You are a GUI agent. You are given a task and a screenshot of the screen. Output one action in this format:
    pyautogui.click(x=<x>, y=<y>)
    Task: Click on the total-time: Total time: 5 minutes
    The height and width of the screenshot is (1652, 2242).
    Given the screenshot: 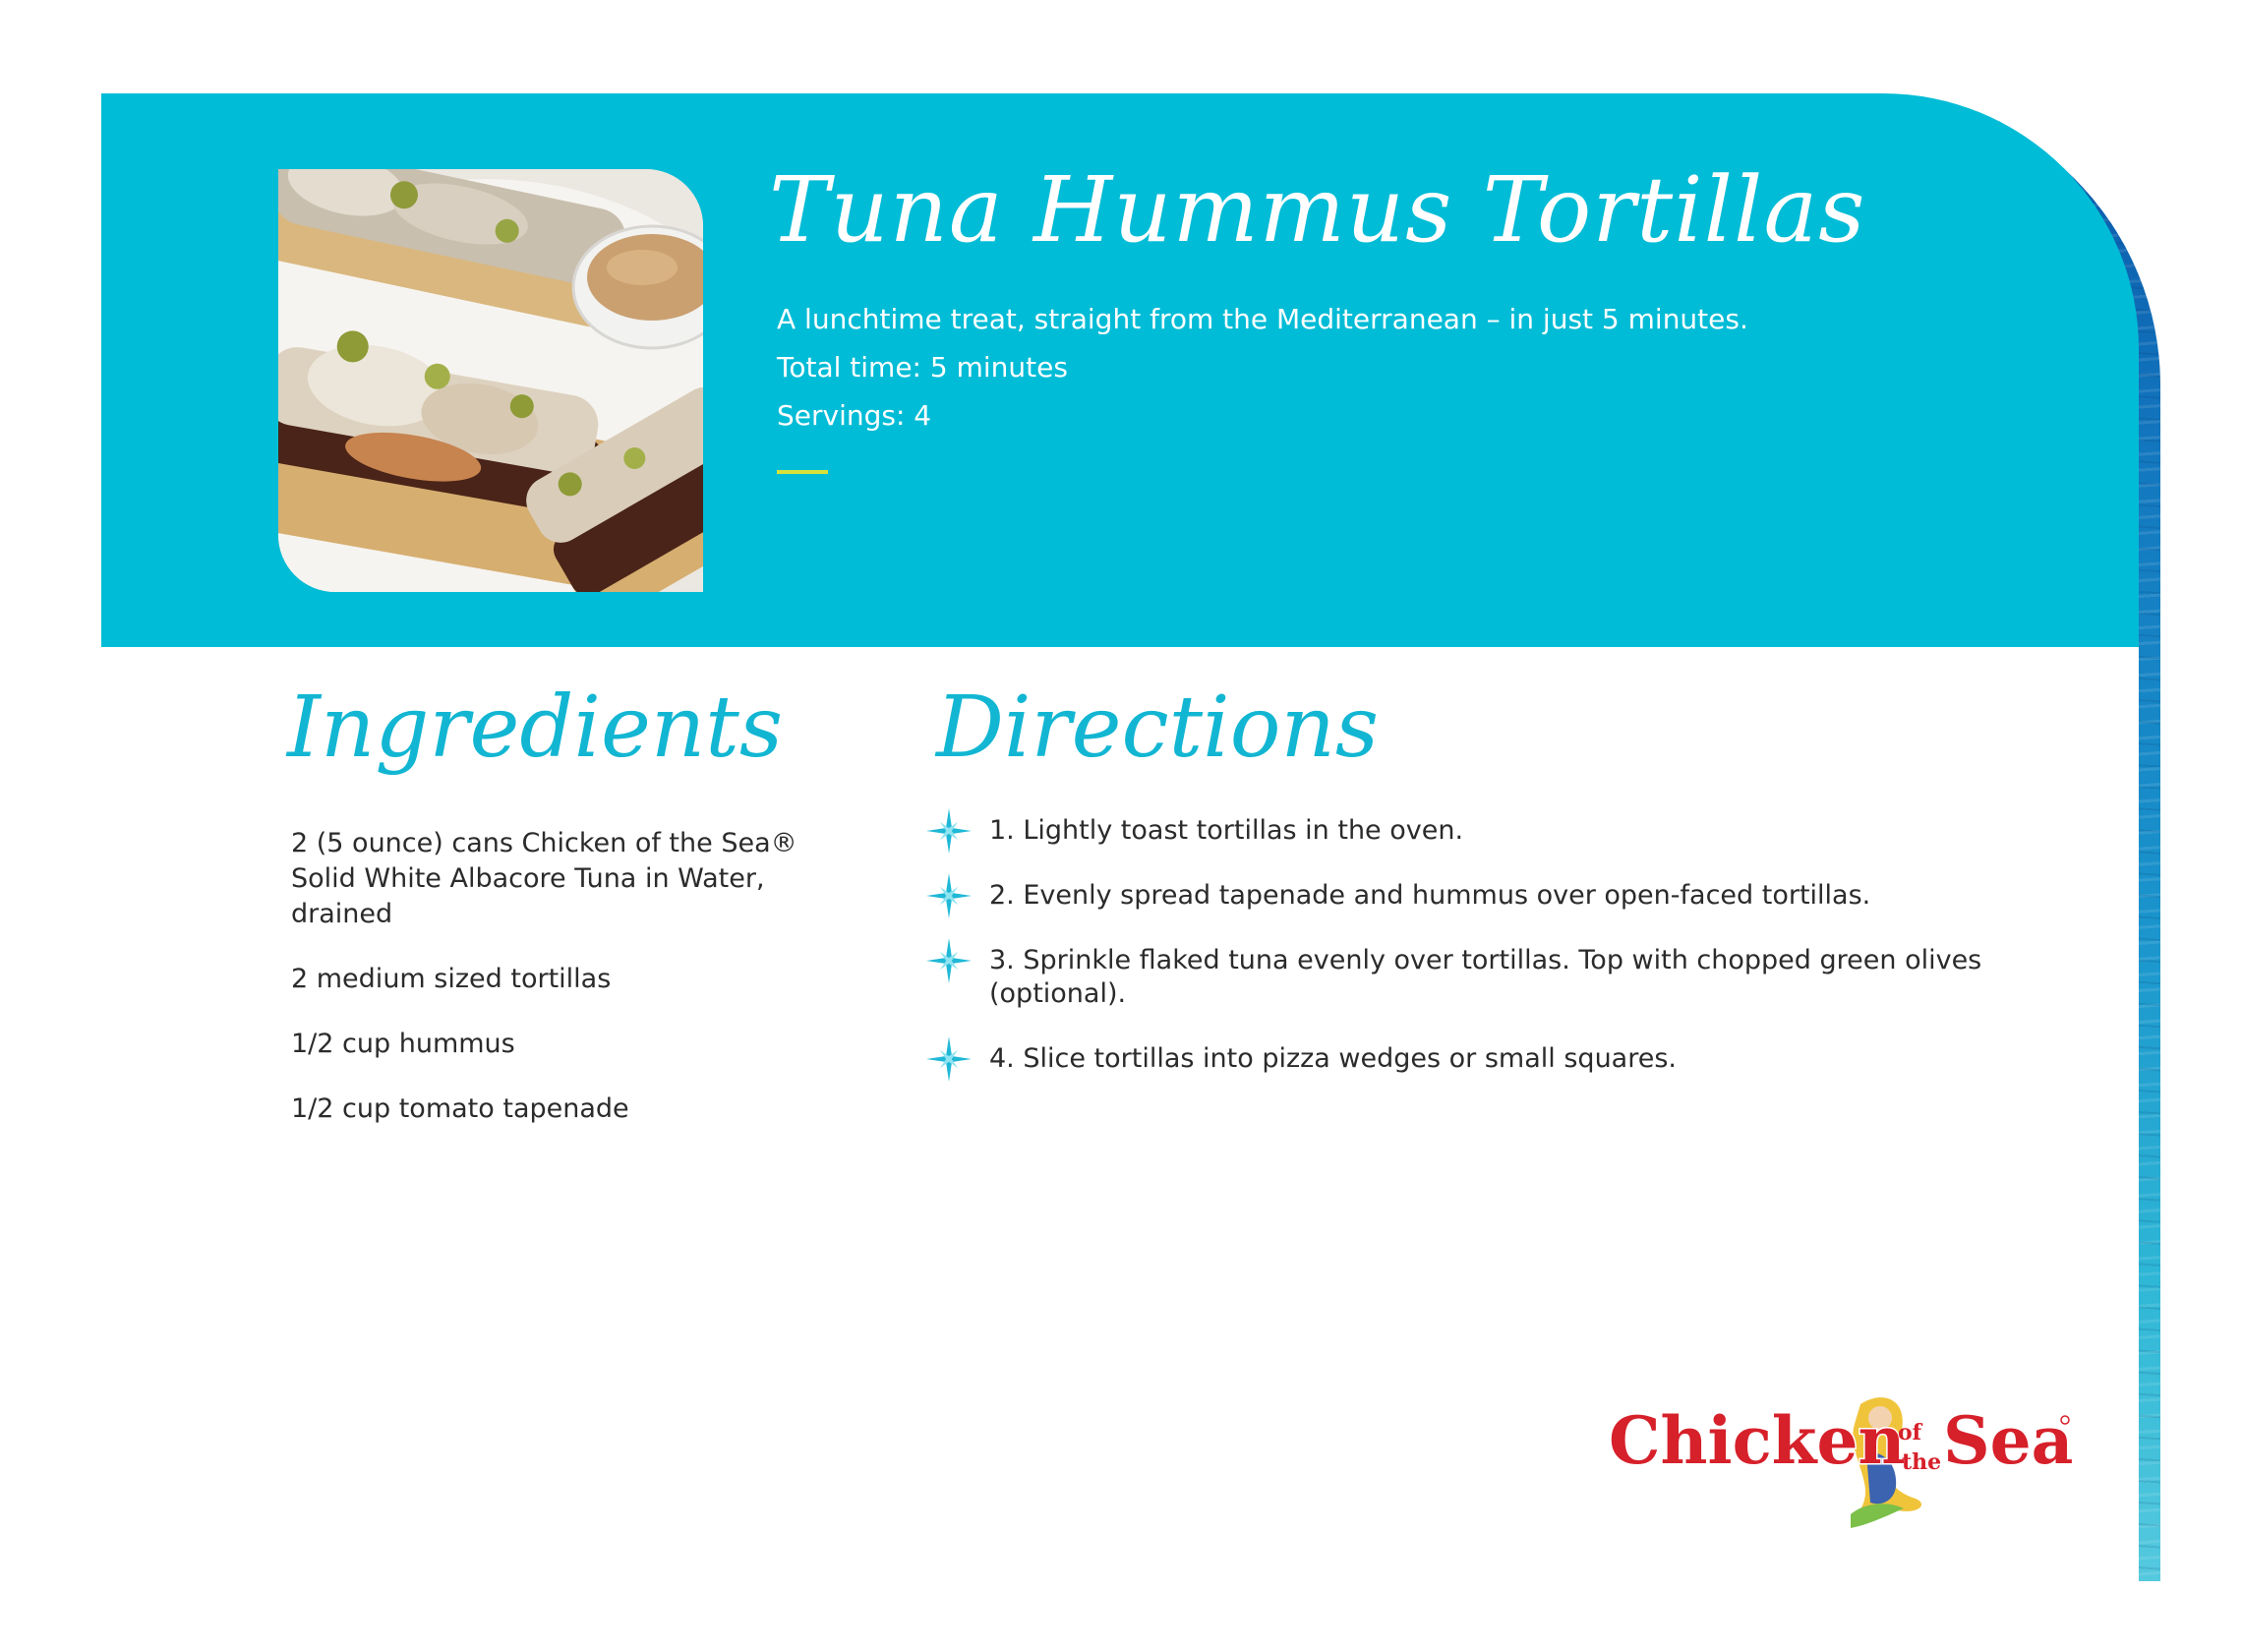 What is the action you would take?
    pyautogui.click(x=922, y=367)
    